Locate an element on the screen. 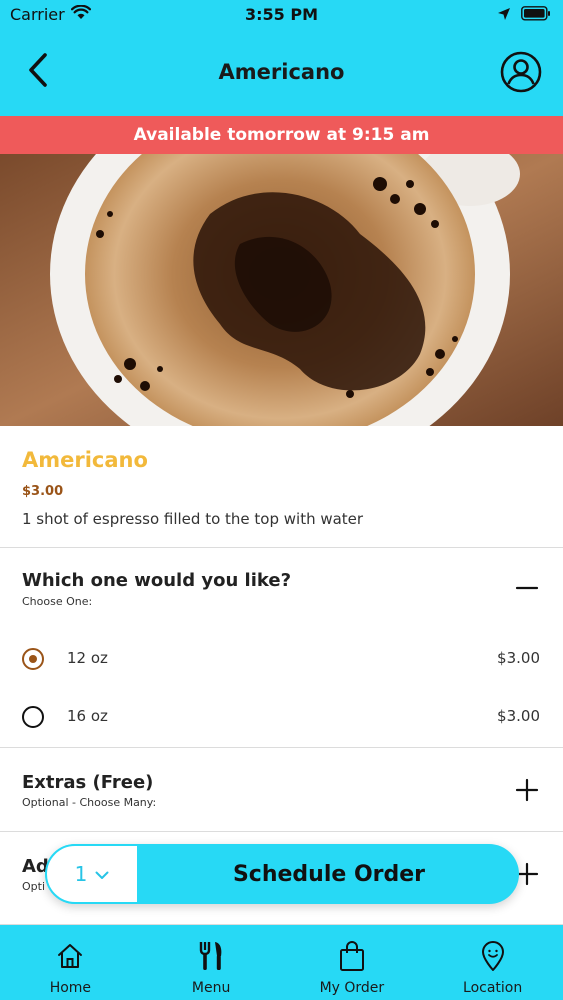 This screenshot has width=563, height=1000. status-bar: Carrier 3:55 PM is located at coordinates (281, 15).